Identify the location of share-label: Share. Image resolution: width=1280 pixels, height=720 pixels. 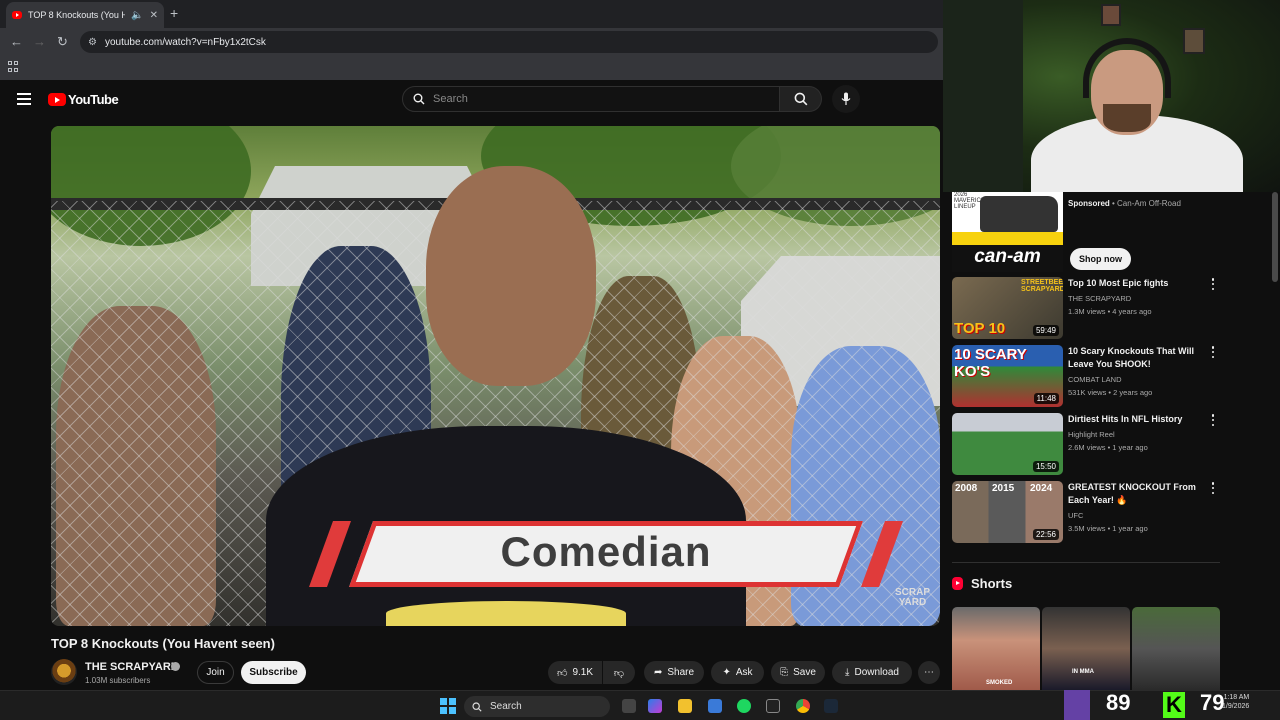
(681, 672).